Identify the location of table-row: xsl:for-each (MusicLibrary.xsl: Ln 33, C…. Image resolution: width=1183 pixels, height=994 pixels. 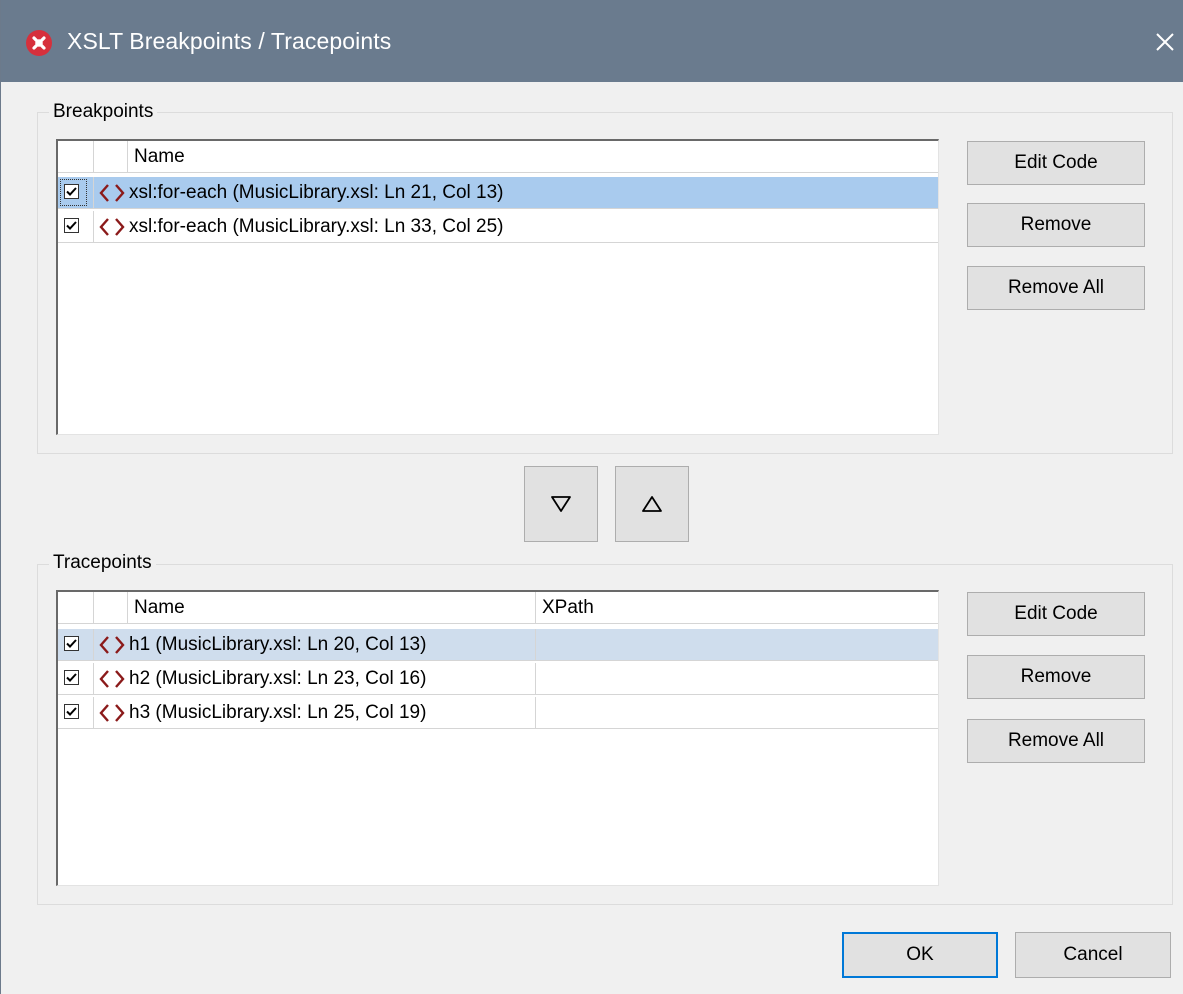
(498, 227).